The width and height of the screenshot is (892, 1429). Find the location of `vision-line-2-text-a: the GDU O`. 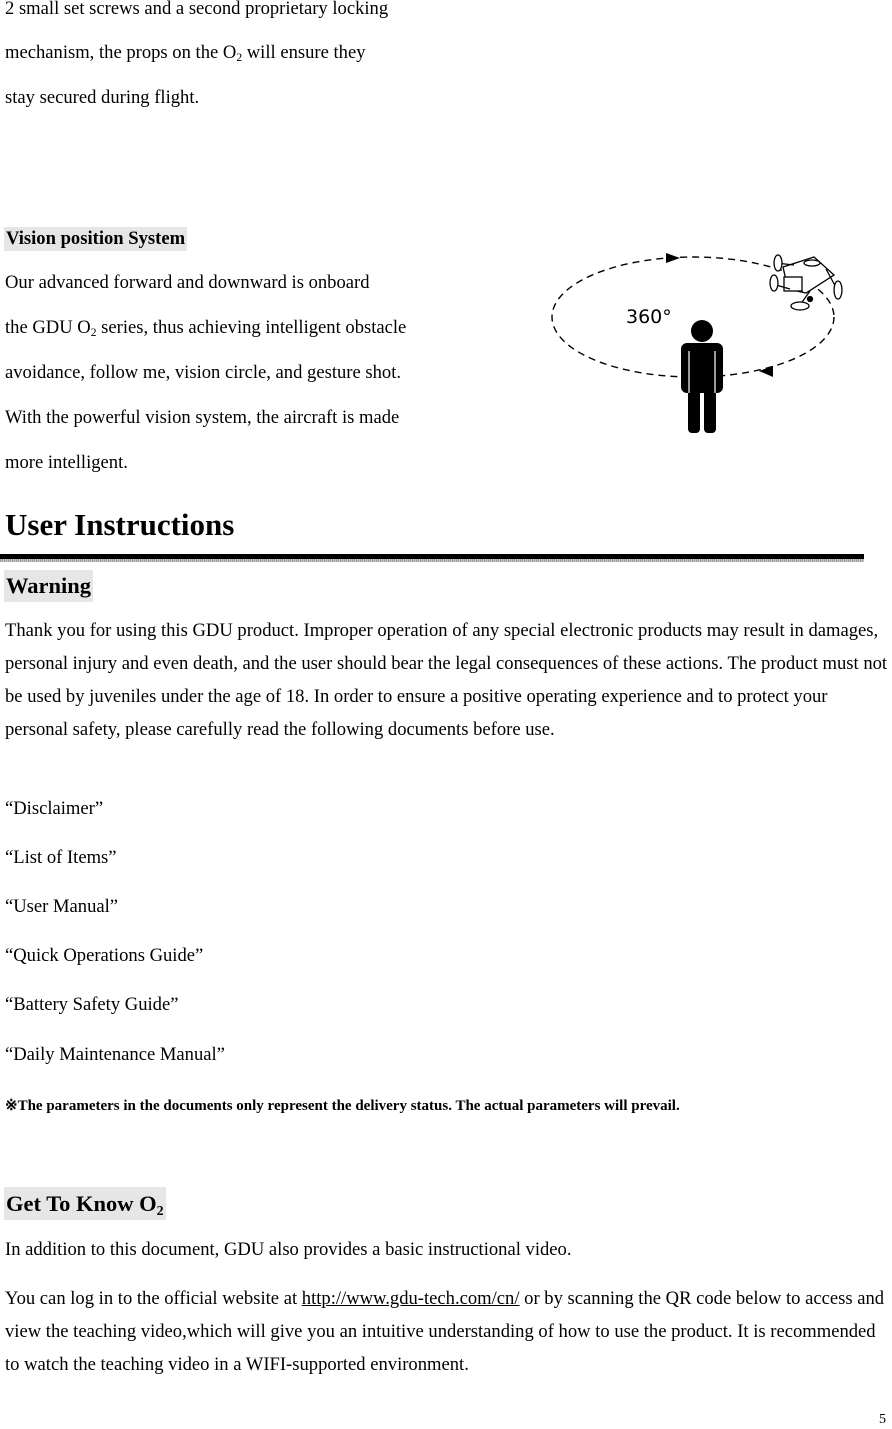

vision-line-2-text-a: the GDU O is located at coordinates (48, 327).